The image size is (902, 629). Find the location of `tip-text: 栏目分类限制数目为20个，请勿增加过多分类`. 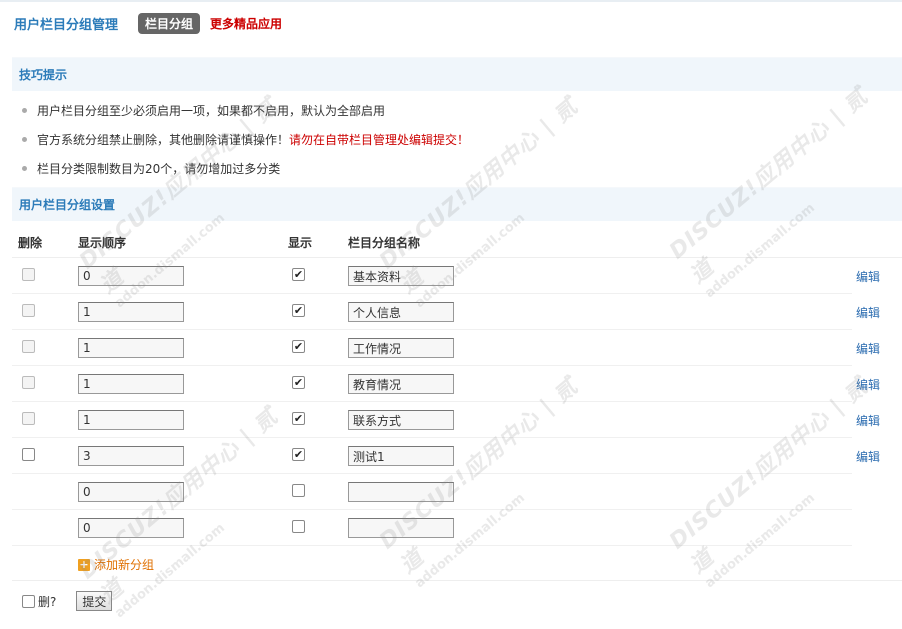

tip-text: 栏目分类限制数目为20个，请勿增加过多分类 is located at coordinates (159, 169).